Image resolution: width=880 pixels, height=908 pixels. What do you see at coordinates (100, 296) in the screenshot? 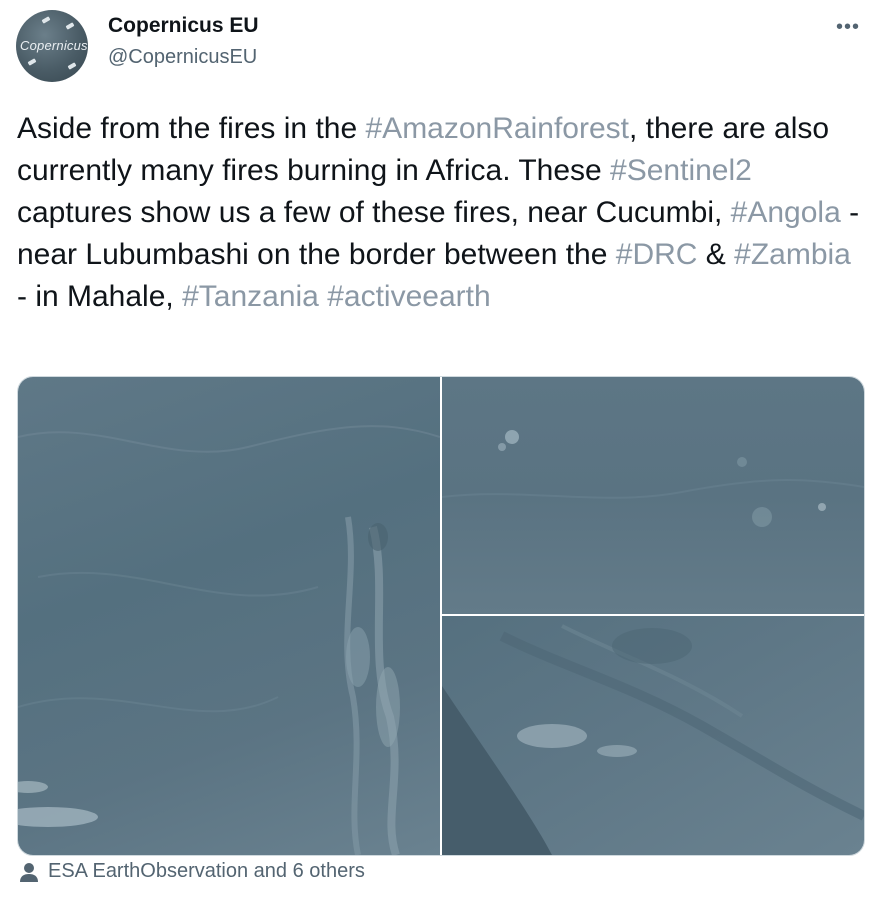
I see `tweet-text-segment: - in Mahale,` at bounding box center [100, 296].